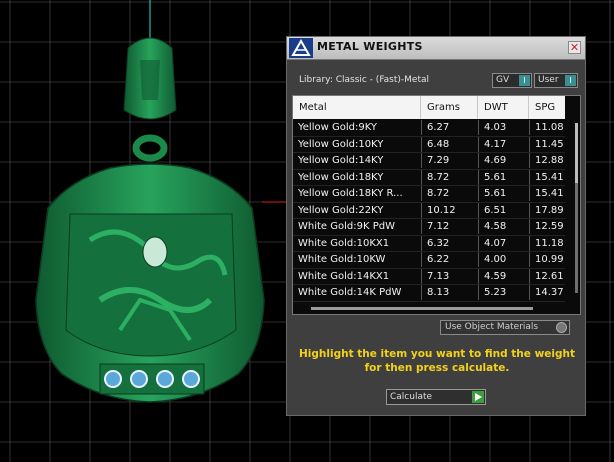 This screenshot has height=462, width=614. I want to click on table-row: Yellow Gold:22KY 10.12 6.51 17.89, so click(429, 210).